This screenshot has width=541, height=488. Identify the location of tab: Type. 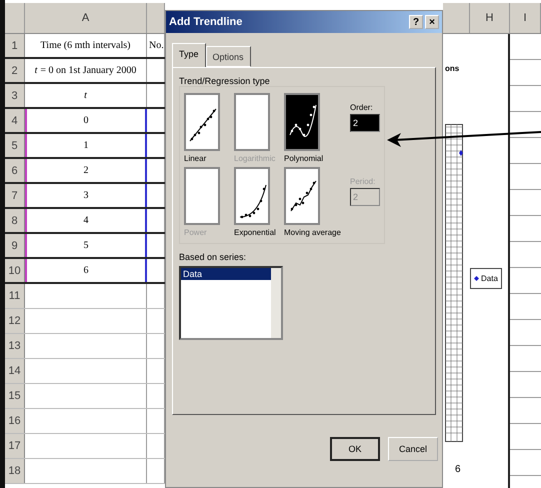
(189, 55).